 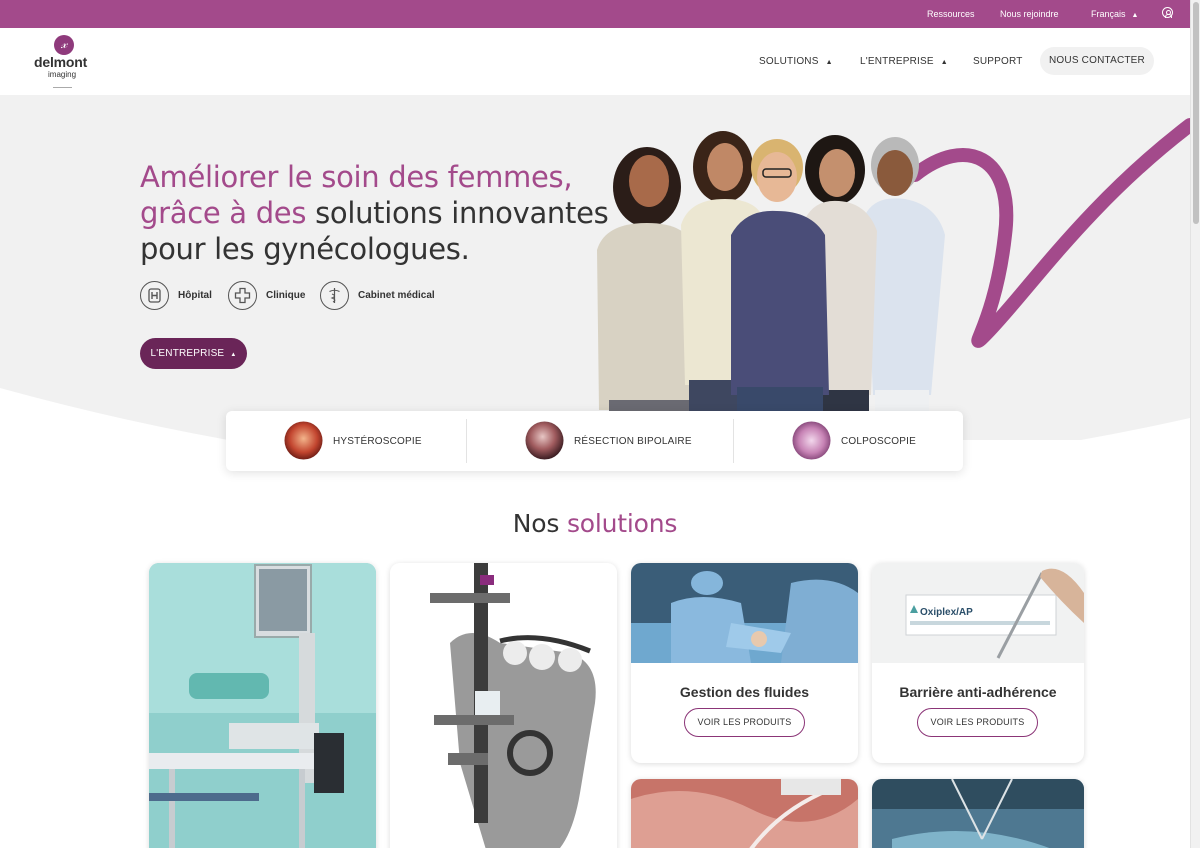 I want to click on tissue-resection-photo, so click(x=744, y=813).